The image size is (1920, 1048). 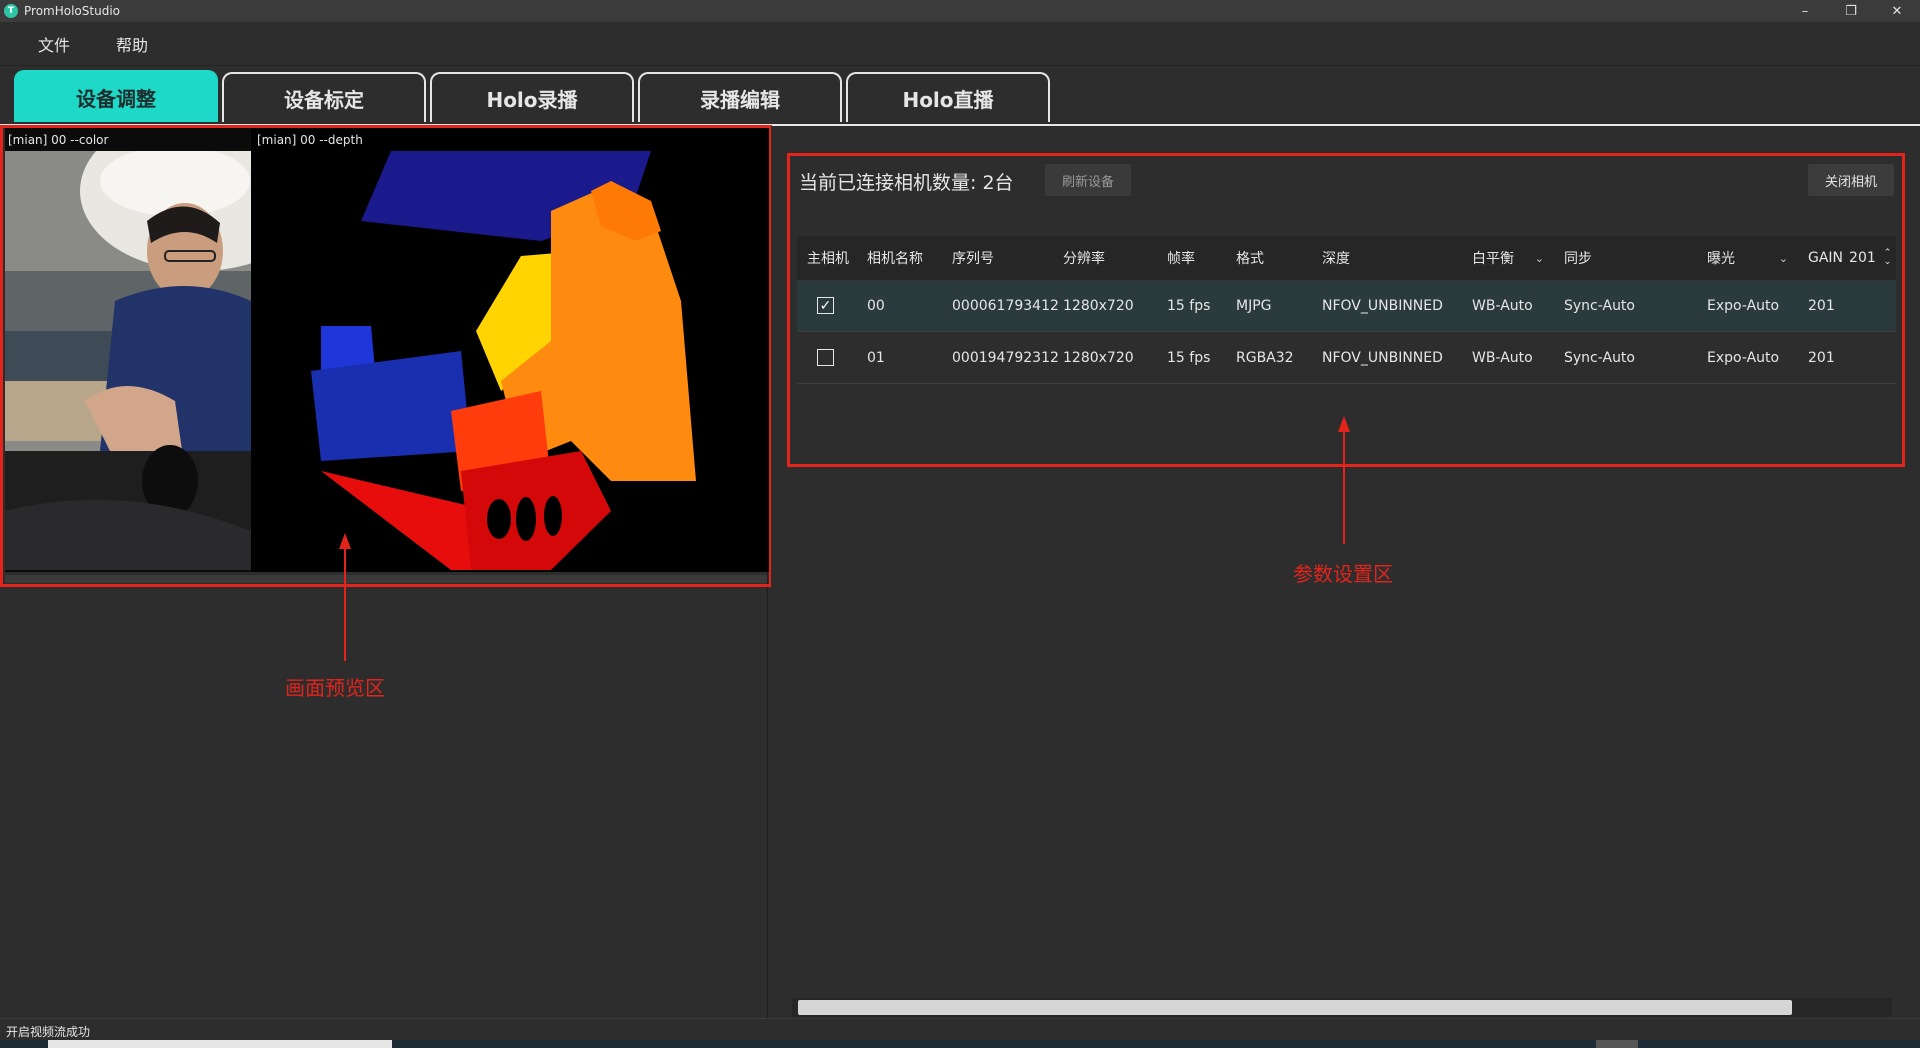 What do you see at coordinates (48, 1032) in the screenshot?
I see `status-message: 开启视频流成功` at bounding box center [48, 1032].